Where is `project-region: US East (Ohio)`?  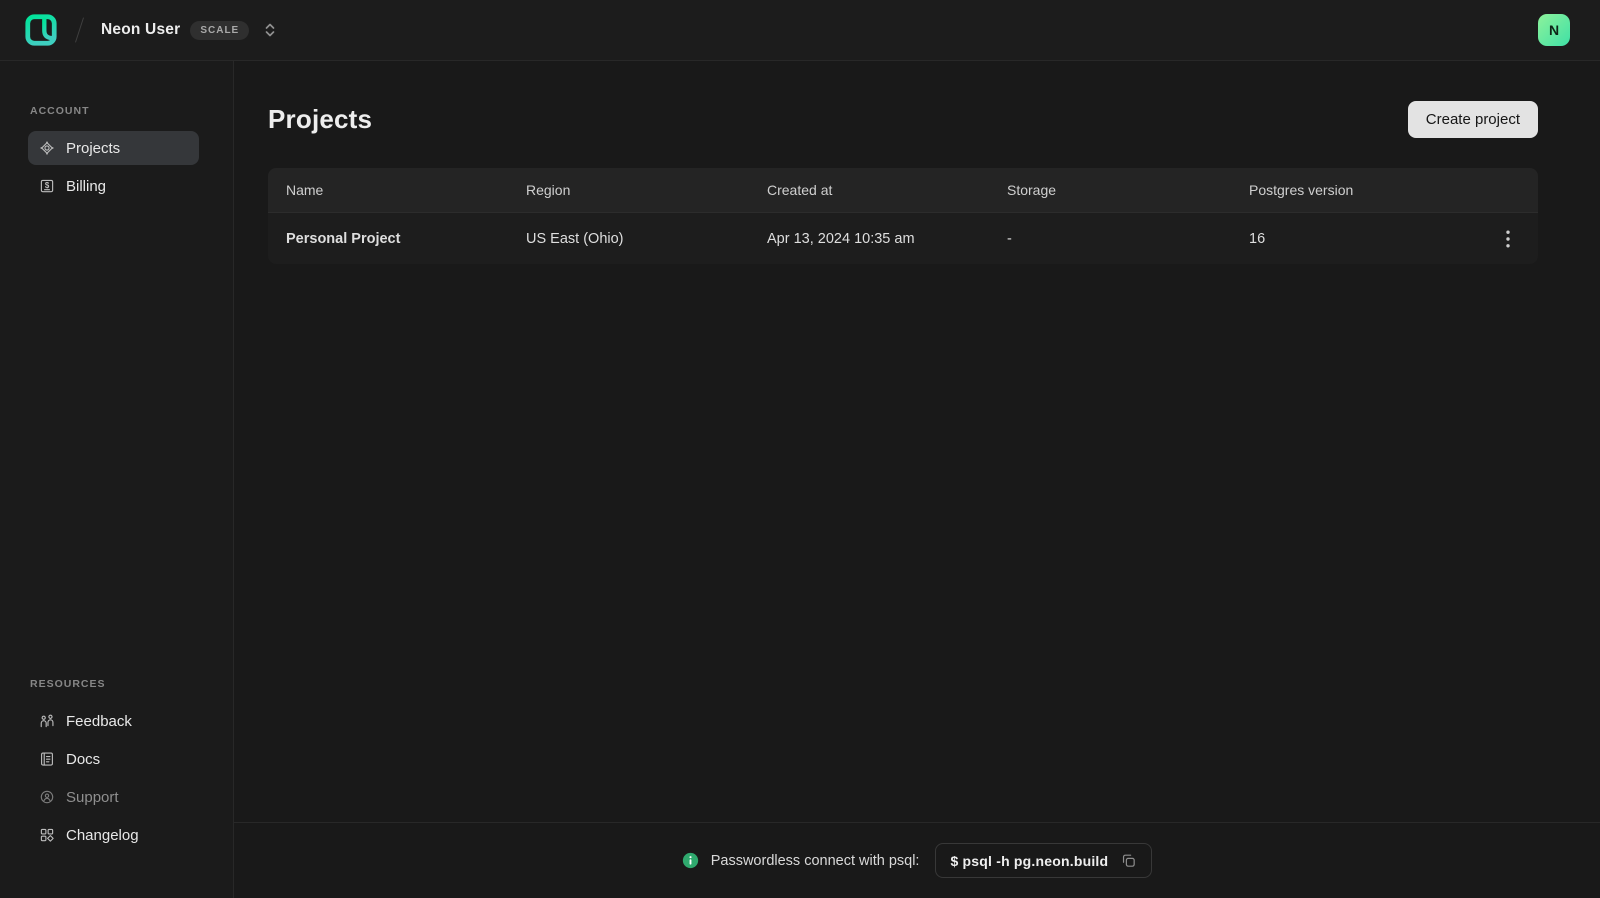 project-region: US East (Ohio) is located at coordinates (575, 238).